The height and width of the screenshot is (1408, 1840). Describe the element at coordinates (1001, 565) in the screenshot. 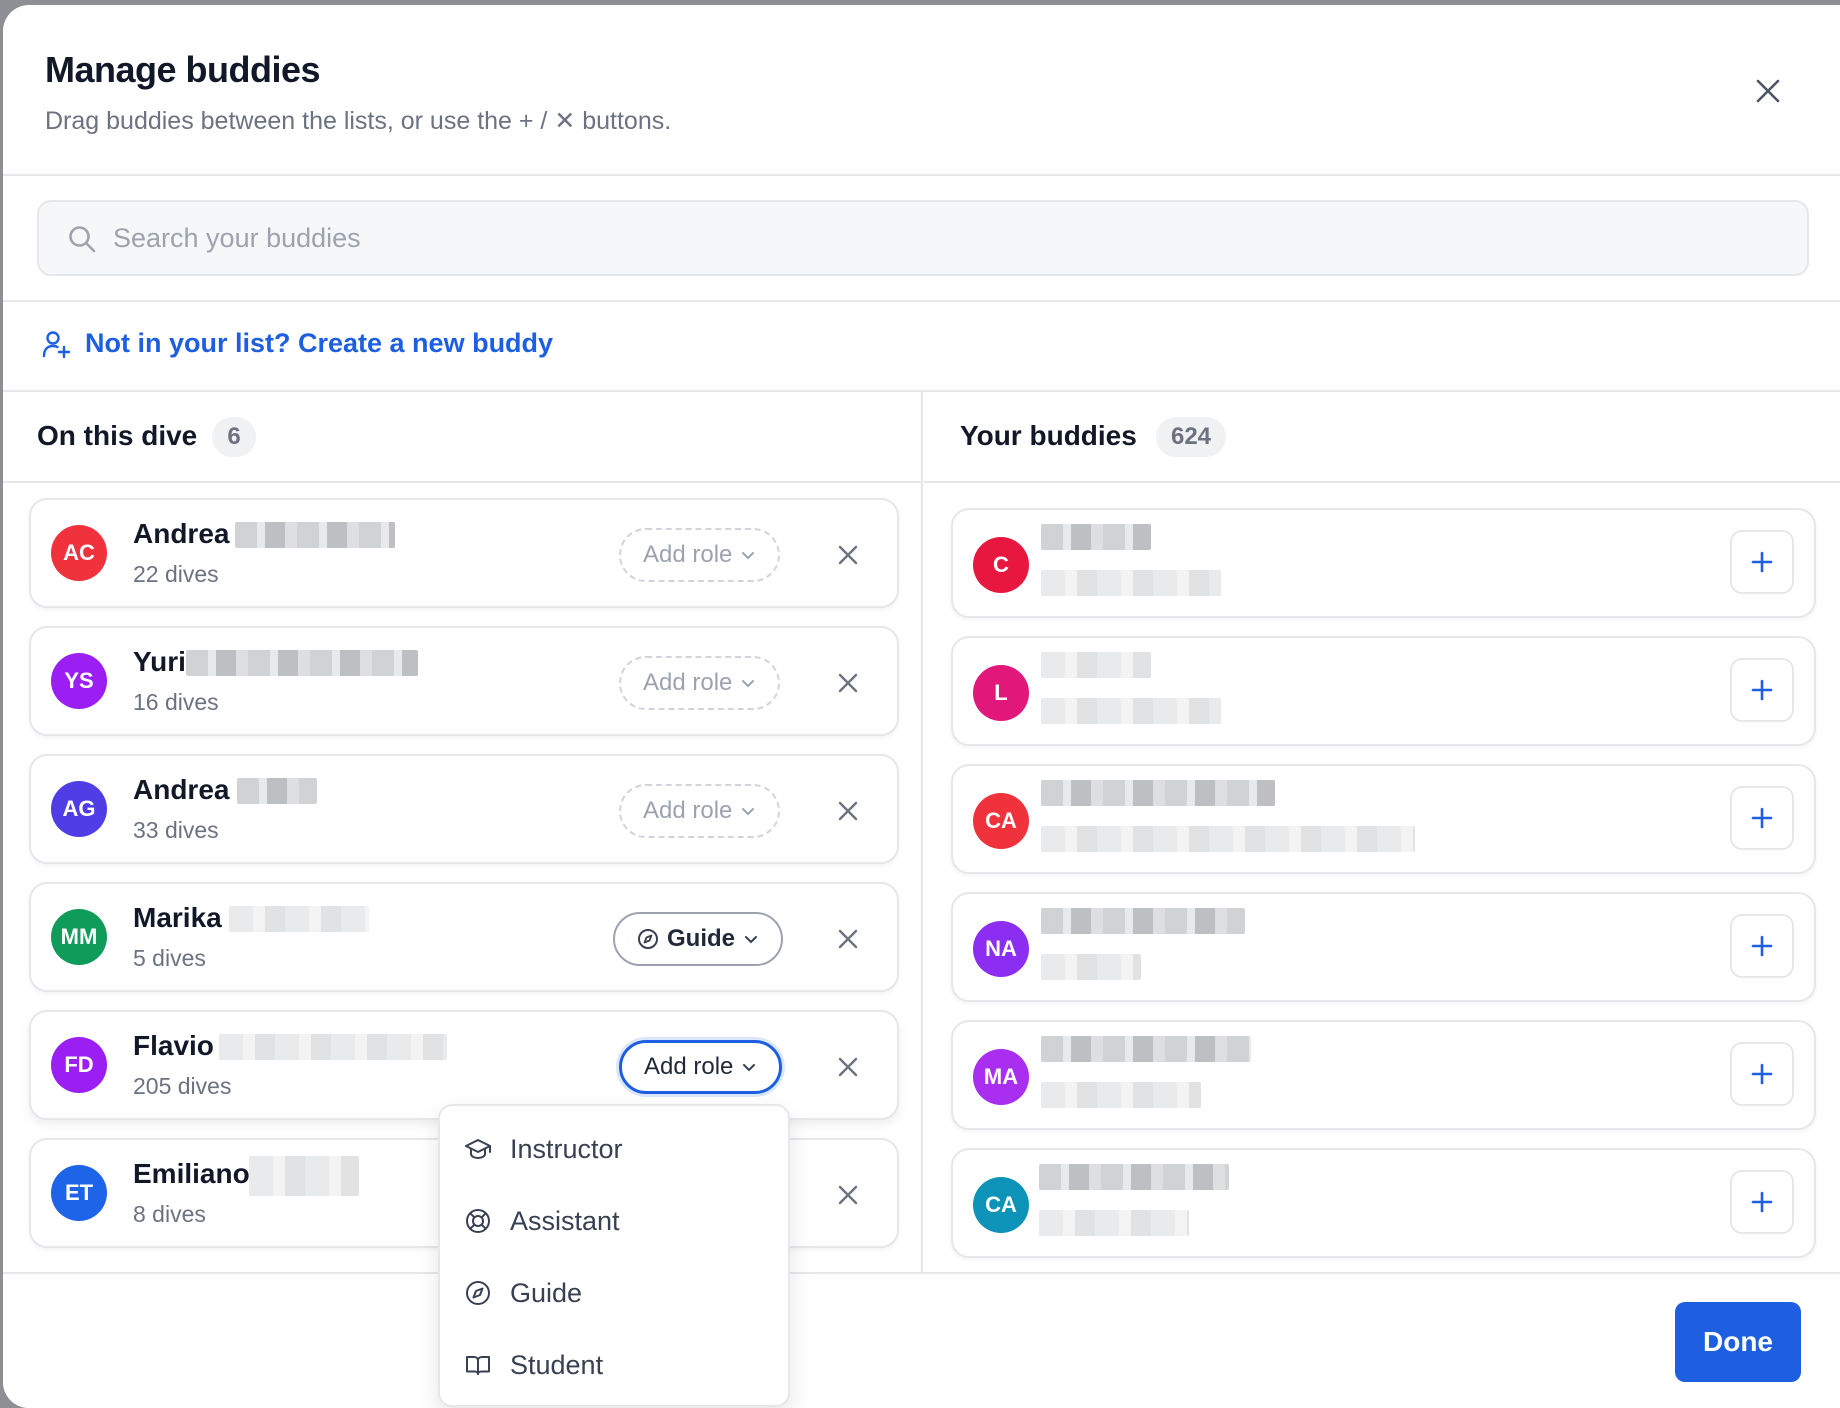

I see `avatar: C` at that location.